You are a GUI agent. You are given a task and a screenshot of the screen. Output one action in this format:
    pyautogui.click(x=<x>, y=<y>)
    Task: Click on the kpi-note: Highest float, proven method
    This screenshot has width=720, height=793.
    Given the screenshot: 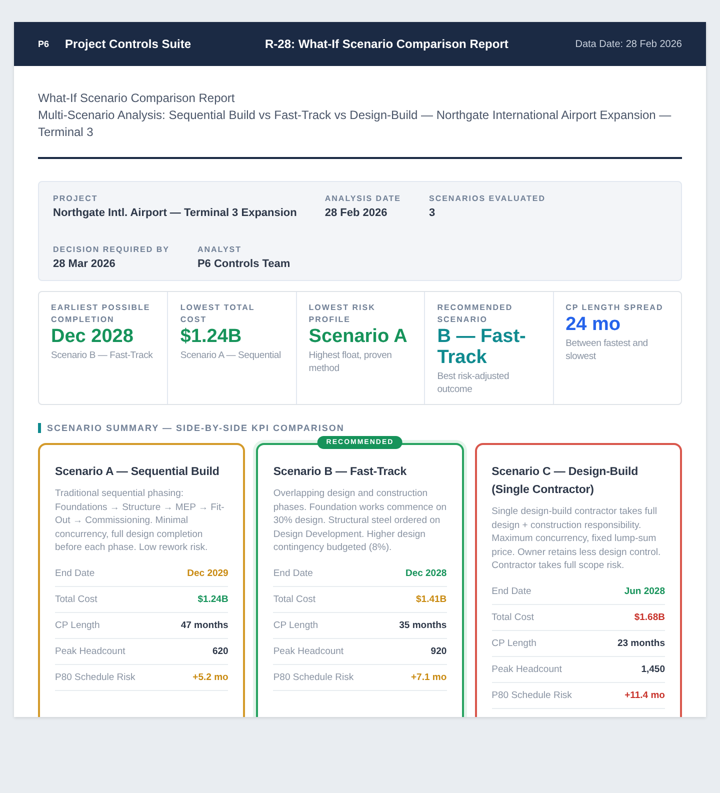 What is the action you would take?
    pyautogui.click(x=350, y=362)
    